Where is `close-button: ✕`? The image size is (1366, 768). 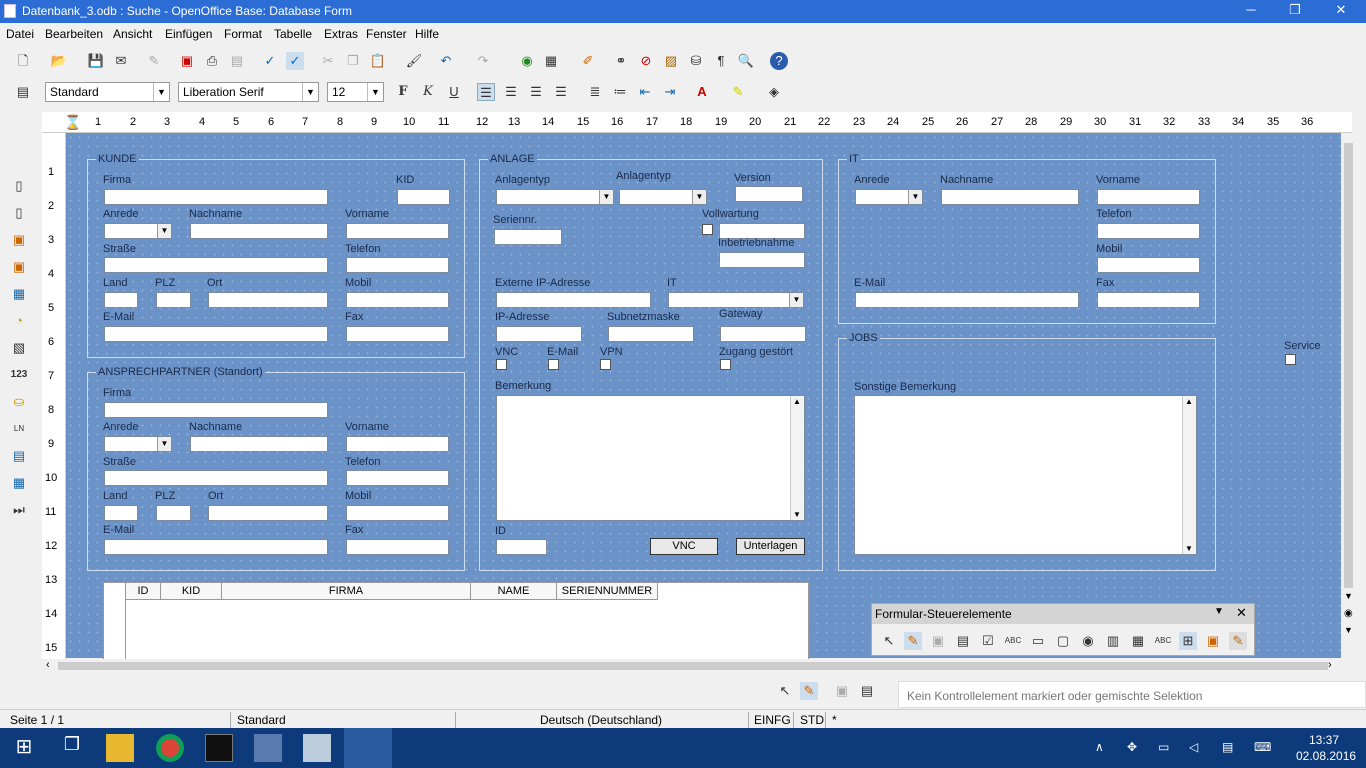 close-button: ✕ is located at coordinates (1341, 11).